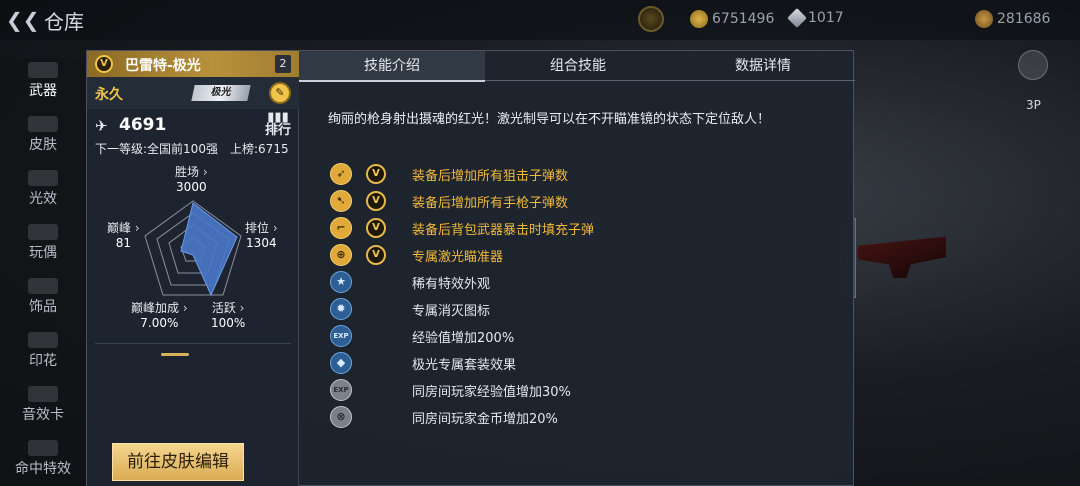 This screenshot has width=1080, height=486. Describe the element at coordinates (341, 282) in the screenshot. I see `star-icon: ★` at that location.